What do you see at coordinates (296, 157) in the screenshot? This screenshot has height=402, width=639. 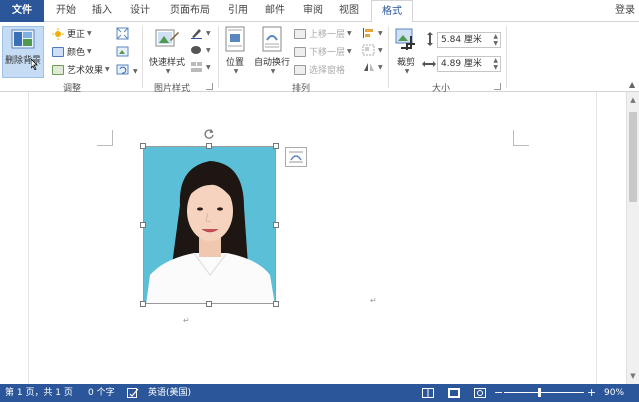 I see `layout-options-button` at bounding box center [296, 157].